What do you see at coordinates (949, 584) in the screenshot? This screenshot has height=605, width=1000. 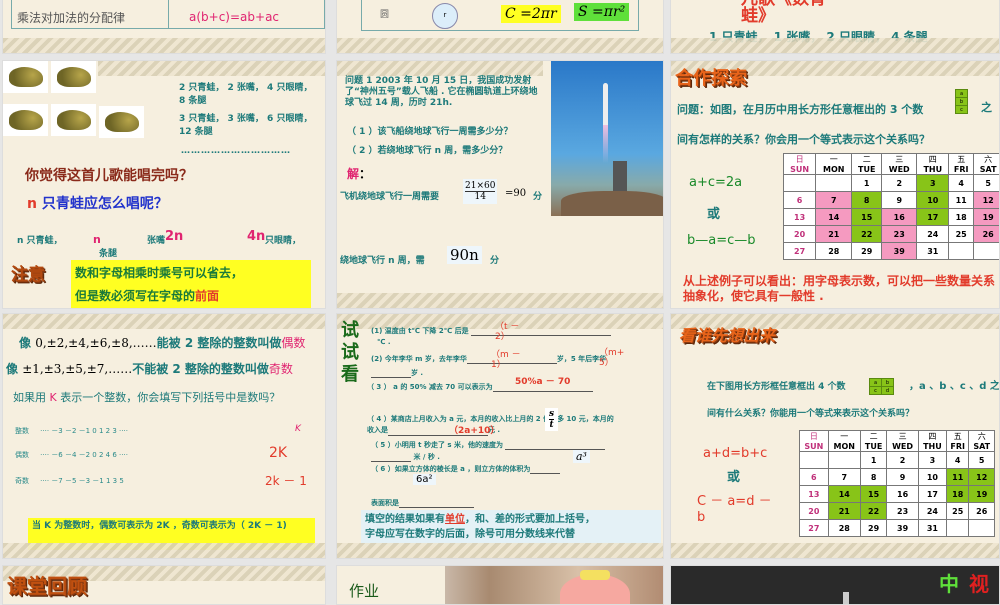 I see `logo-char-1: 中` at bounding box center [949, 584].